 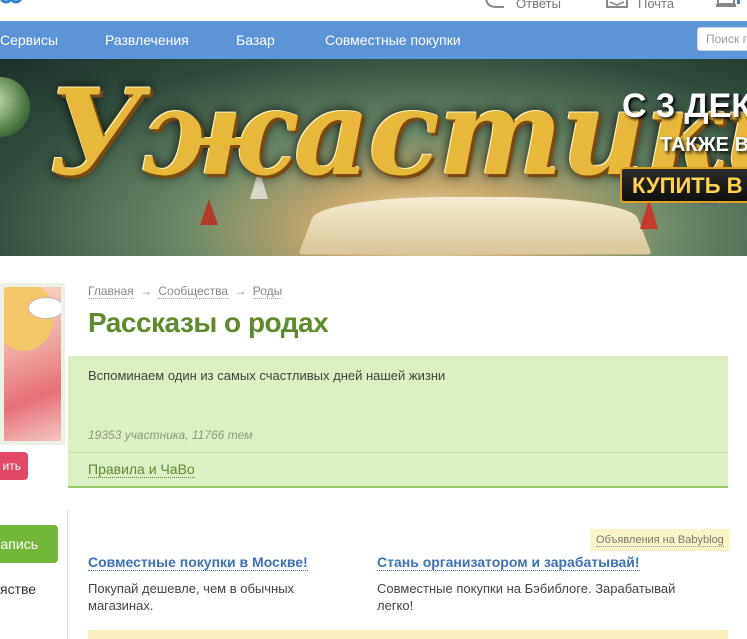 What do you see at coordinates (617, 4) in the screenshot?
I see `envelope-icon` at bounding box center [617, 4].